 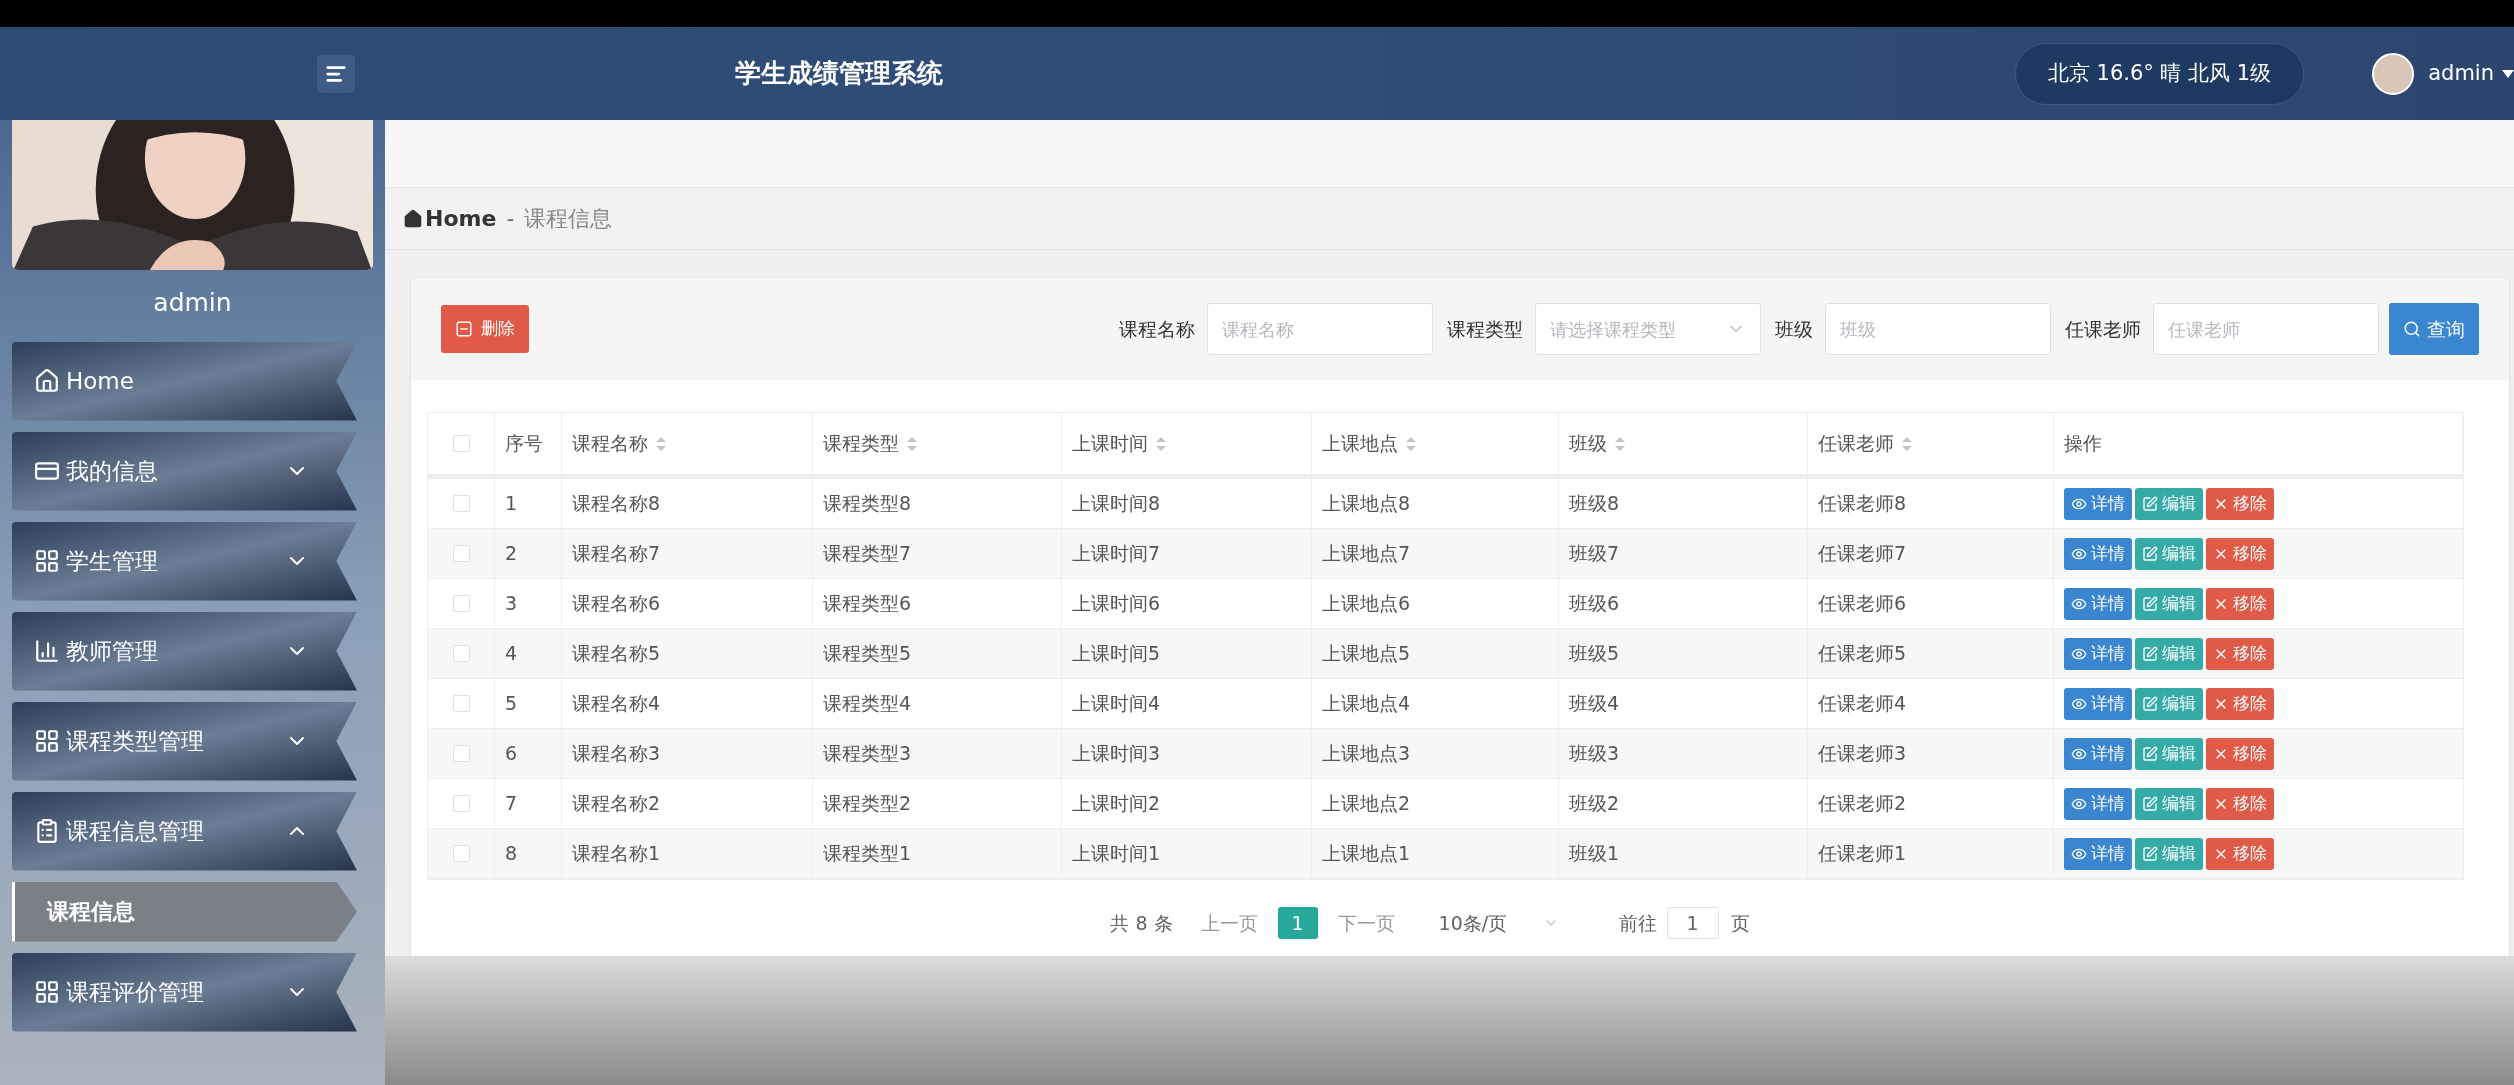 What do you see at coordinates (870, 443) in the screenshot?
I see `column-header: 课程类型` at bounding box center [870, 443].